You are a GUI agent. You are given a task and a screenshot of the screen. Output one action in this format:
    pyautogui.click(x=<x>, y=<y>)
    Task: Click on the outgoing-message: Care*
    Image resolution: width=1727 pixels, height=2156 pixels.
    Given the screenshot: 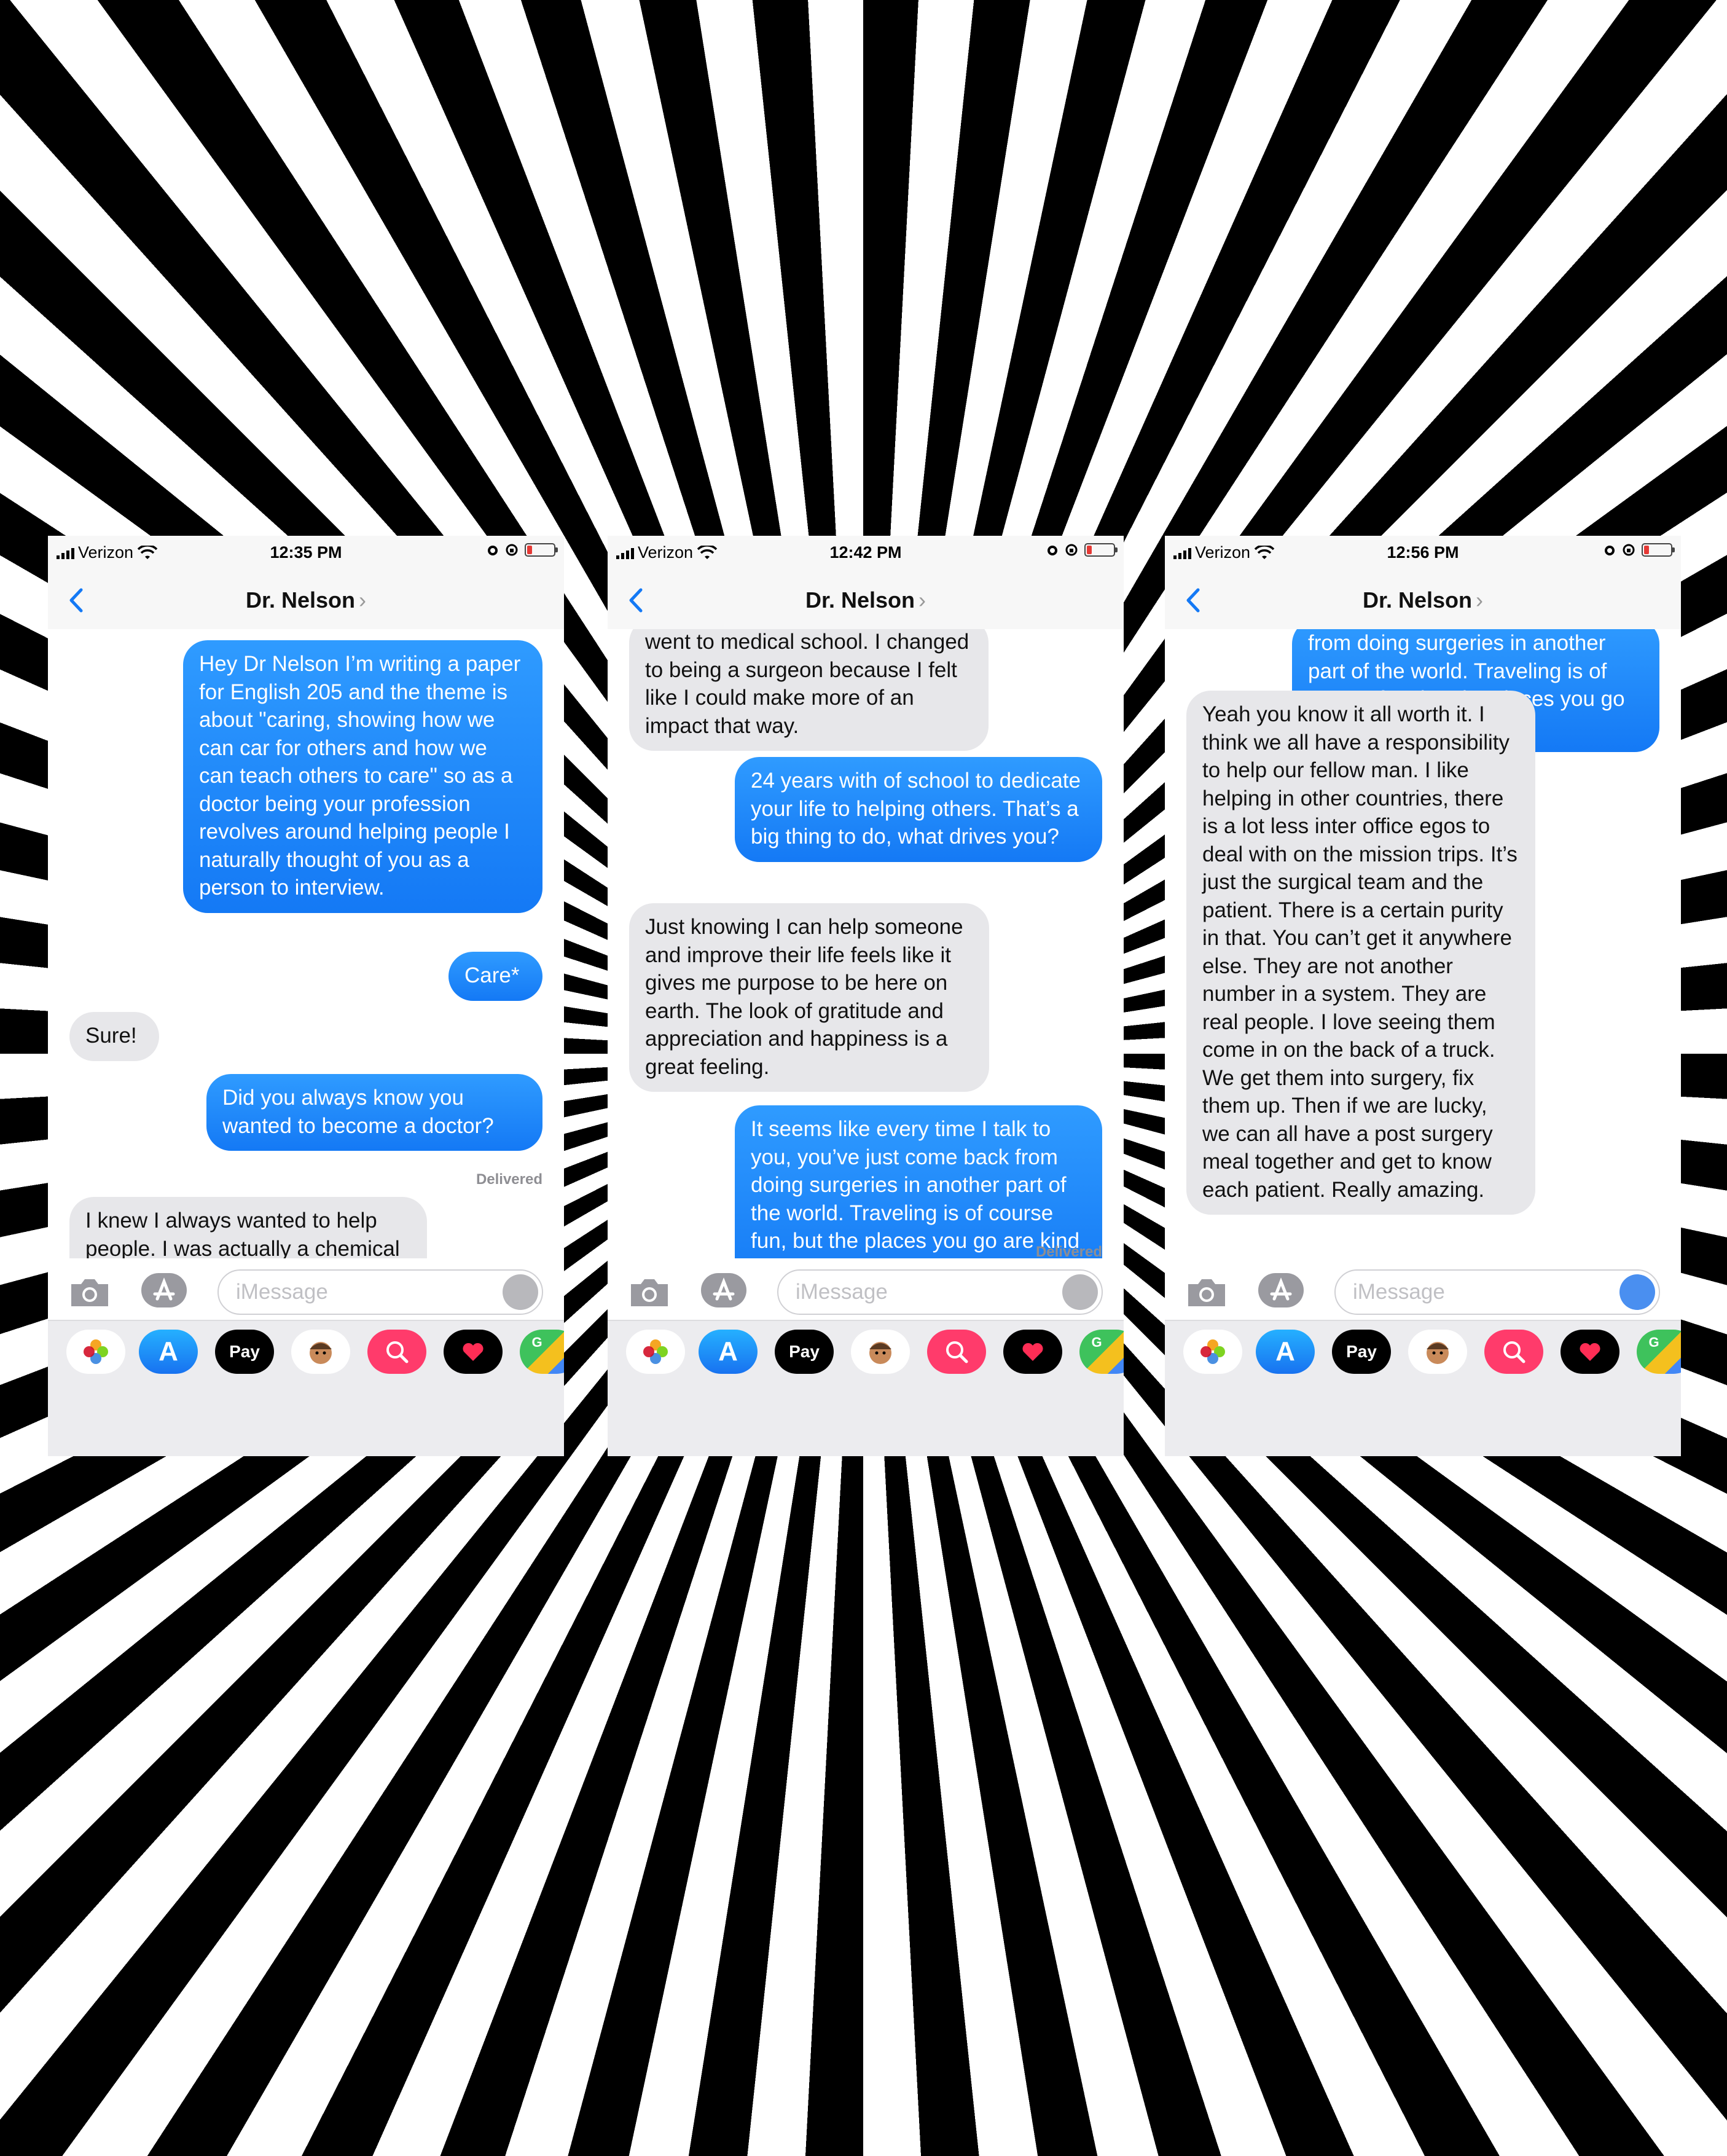 What is the action you would take?
    pyautogui.click(x=495, y=977)
    